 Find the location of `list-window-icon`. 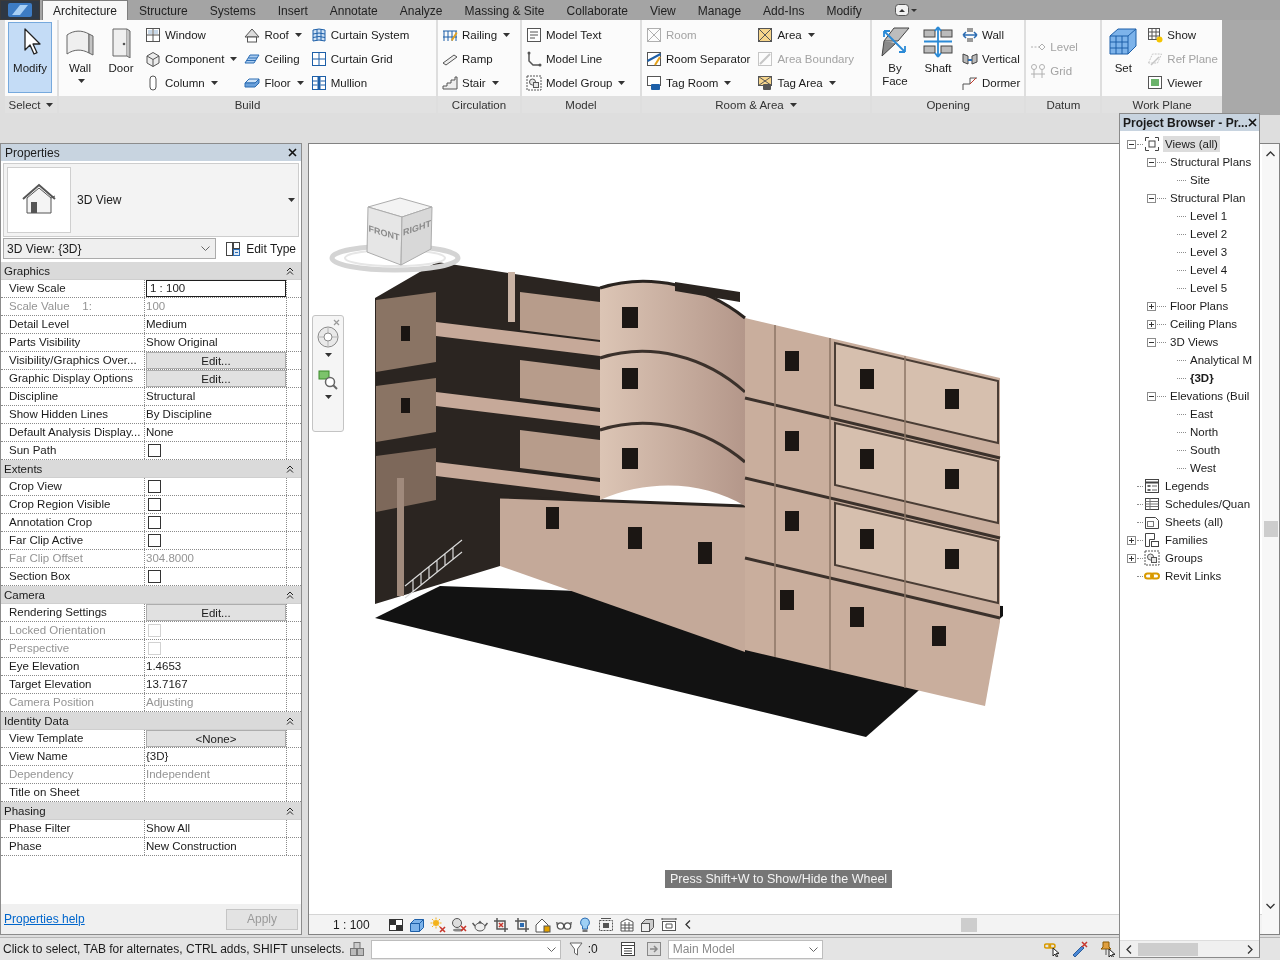

list-window-icon is located at coordinates (627, 949).